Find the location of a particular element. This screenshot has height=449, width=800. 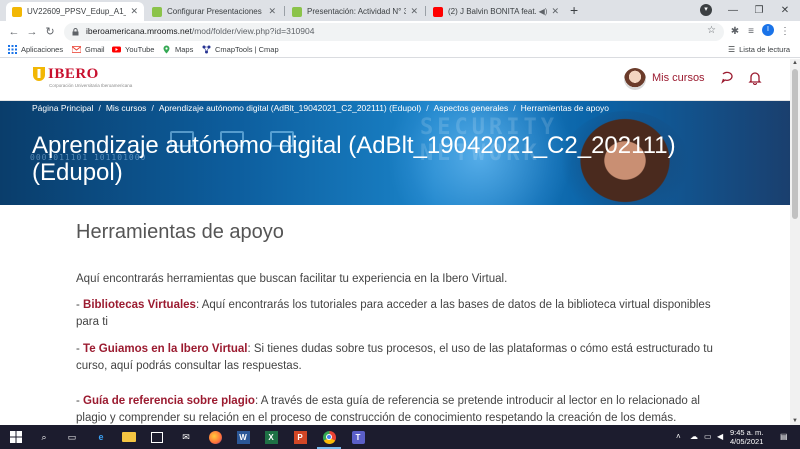

teams-icon: T is located at coordinates (358, 437).